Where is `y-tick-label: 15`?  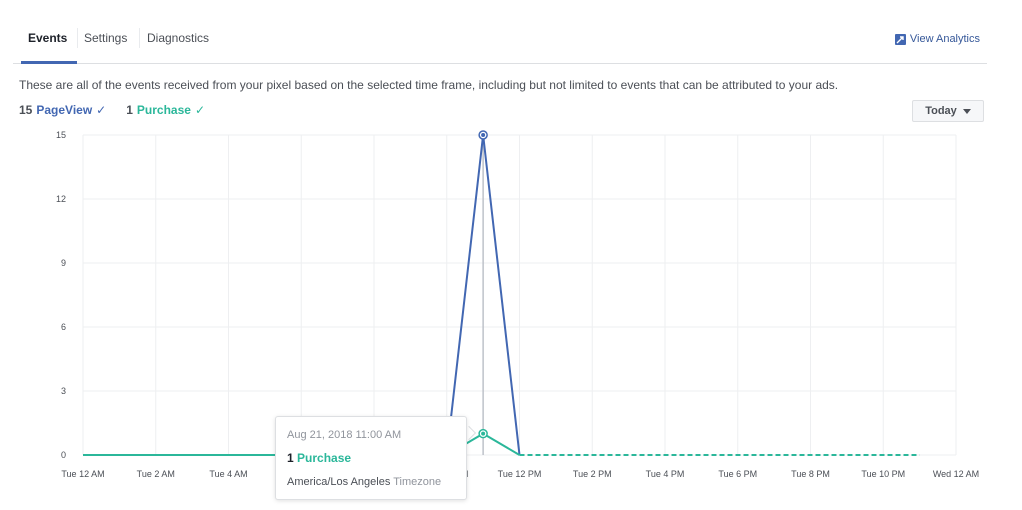 y-tick-label: 15 is located at coordinates (61, 135).